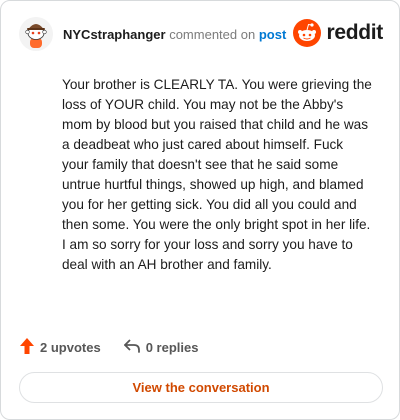  I want to click on upvote-label: 2 upvotes, so click(70, 347).